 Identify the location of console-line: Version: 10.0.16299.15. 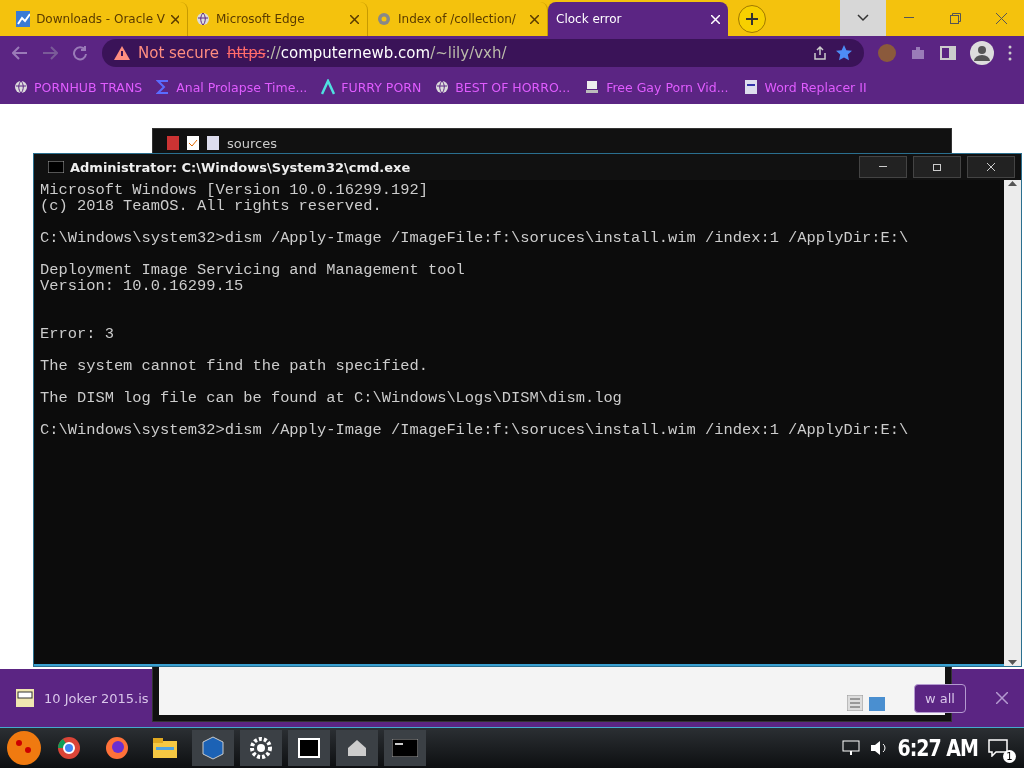
(142, 286).